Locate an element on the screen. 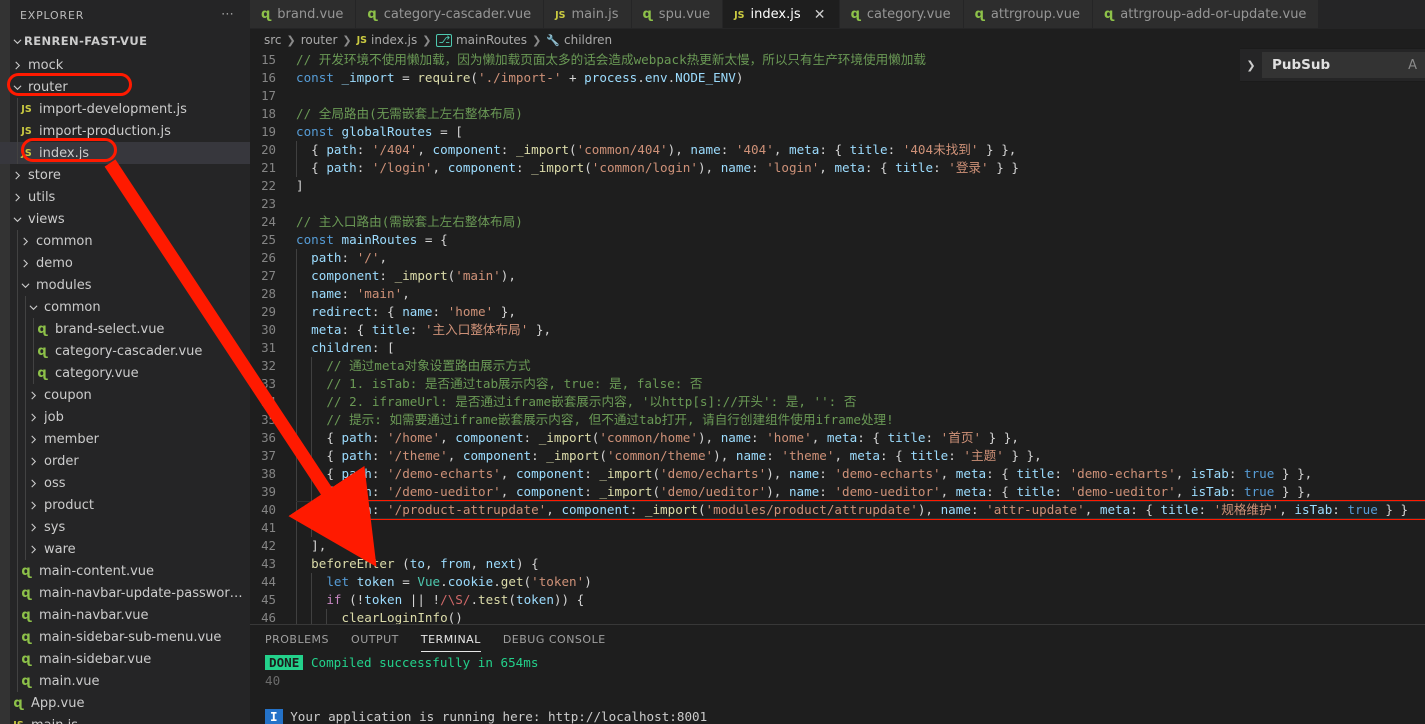 The width and height of the screenshot is (1425, 724). tree-item-brand-select-vue: ɋ brand-select.vue is located at coordinates (125, 329).